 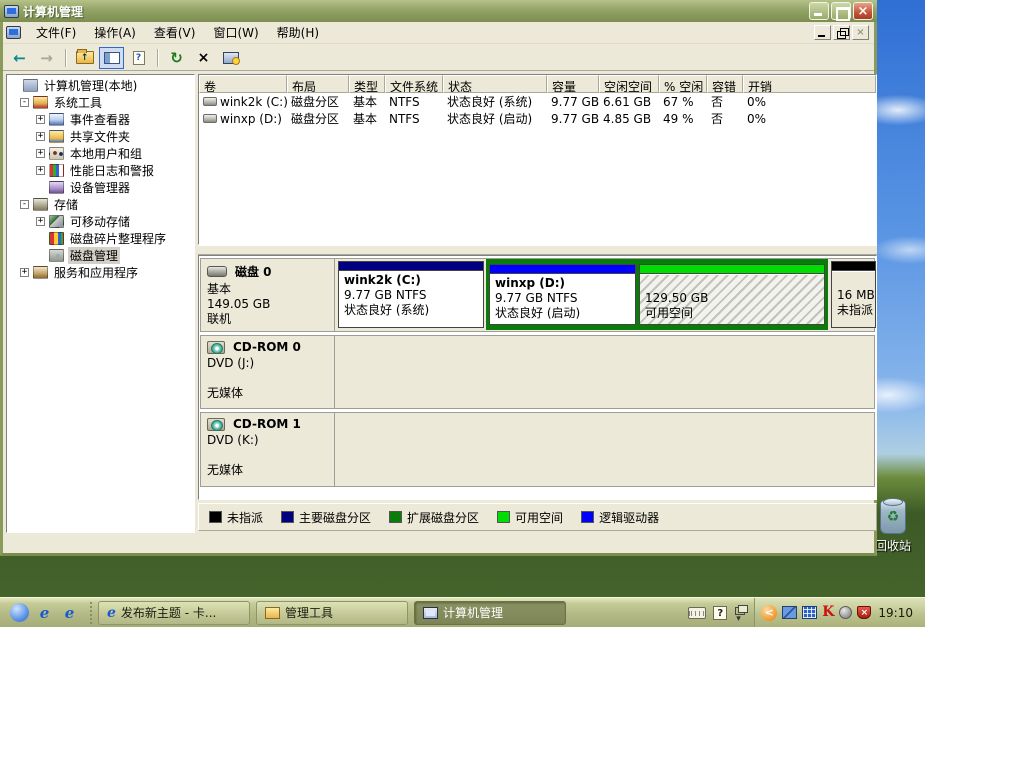 What do you see at coordinates (741, 614) in the screenshot?
I see `language-bar-restore-icon: ▾` at bounding box center [741, 614].